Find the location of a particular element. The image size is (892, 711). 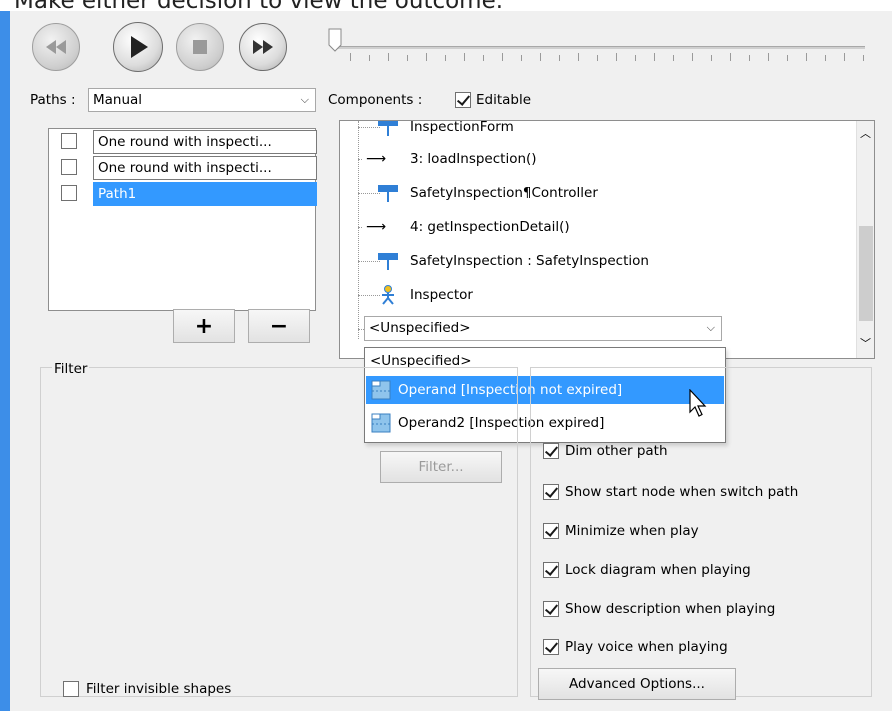

option-label: Show description when playing is located at coordinates (670, 609).